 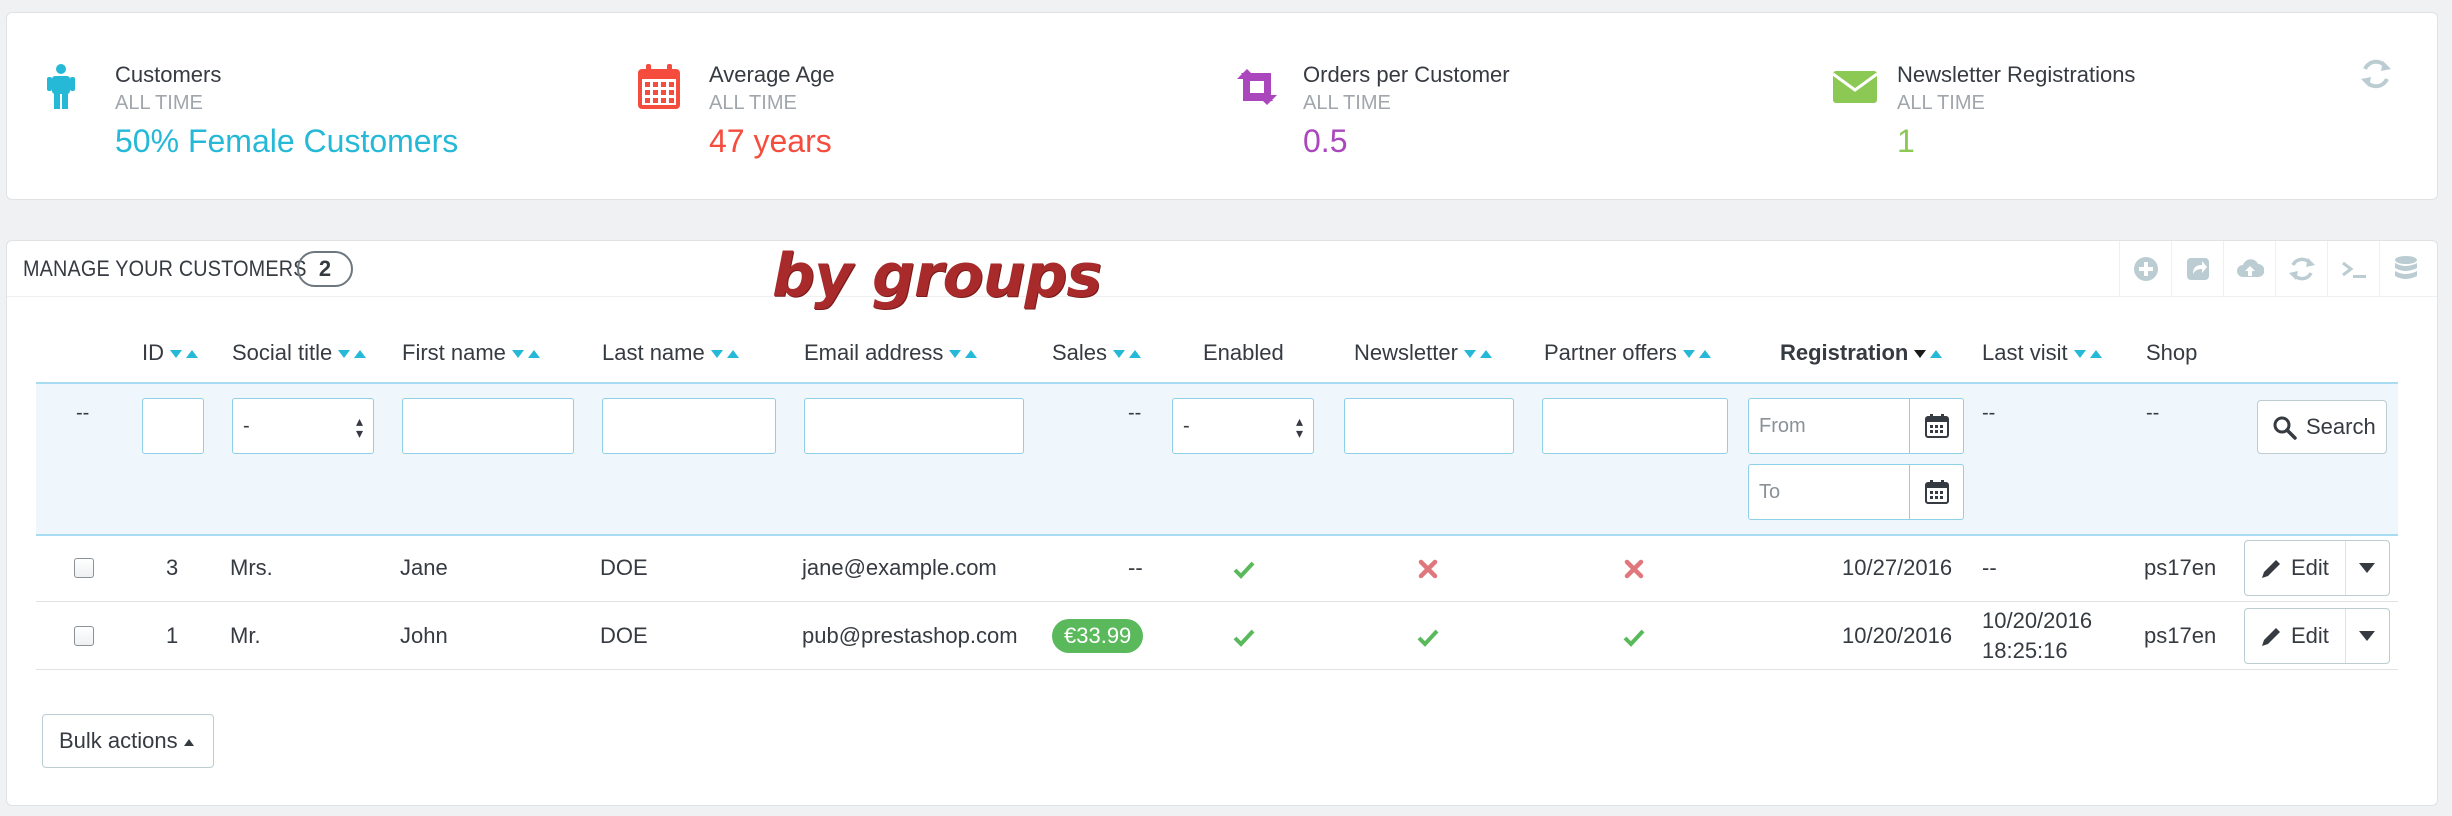 I want to click on filter-shop-placeholder: --, so click(x=2153, y=413).